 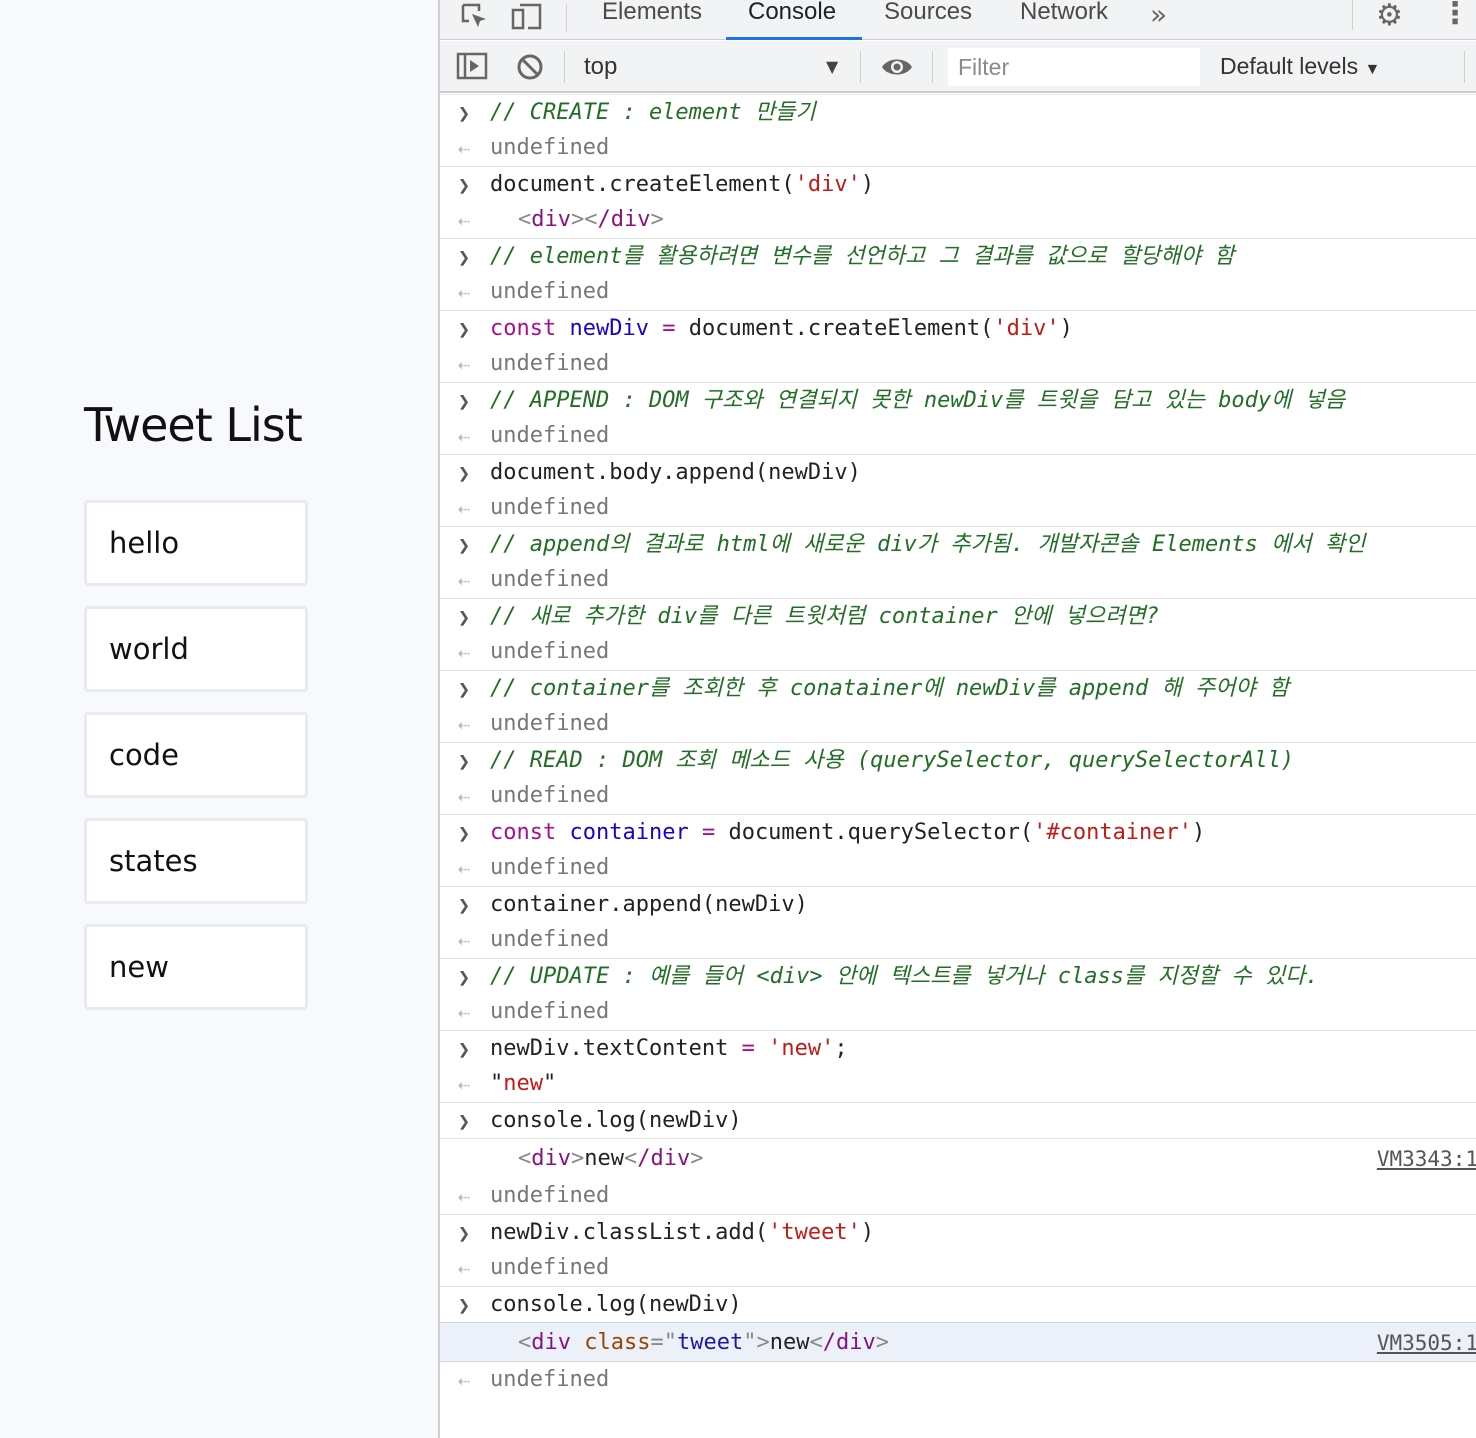 I want to click on log-levels-dropdown: Default levels ▼, so click(x=1300, y=66).